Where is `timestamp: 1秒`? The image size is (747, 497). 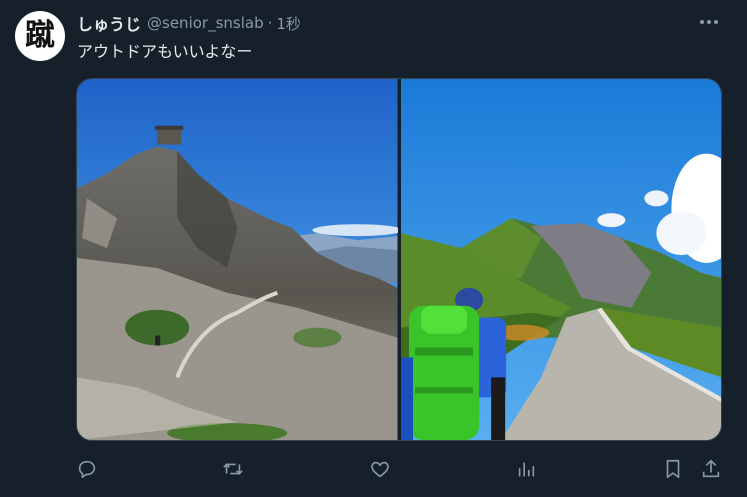 timestamp: 1秒 is located at coordinates (288, 23).